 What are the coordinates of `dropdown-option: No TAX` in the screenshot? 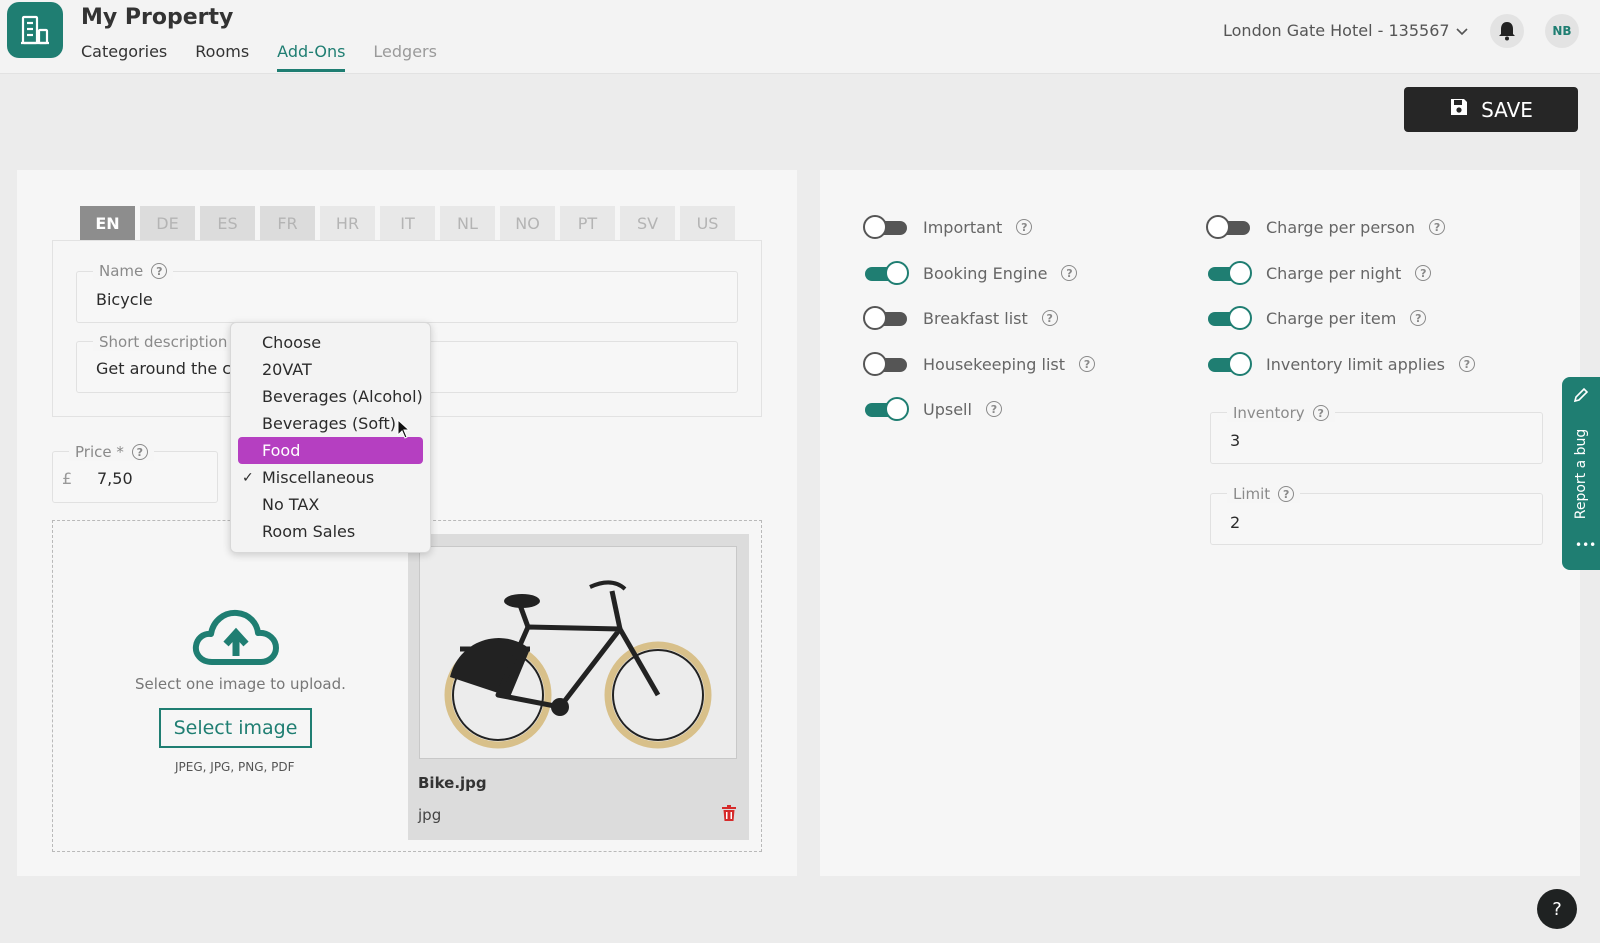 It's located at (330, 504).